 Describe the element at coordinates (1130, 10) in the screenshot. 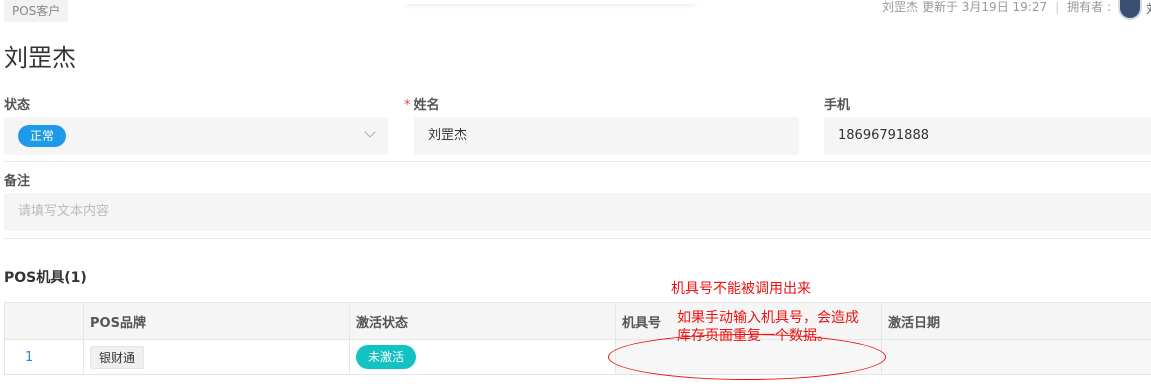

I see `owner-avatar` at that location.